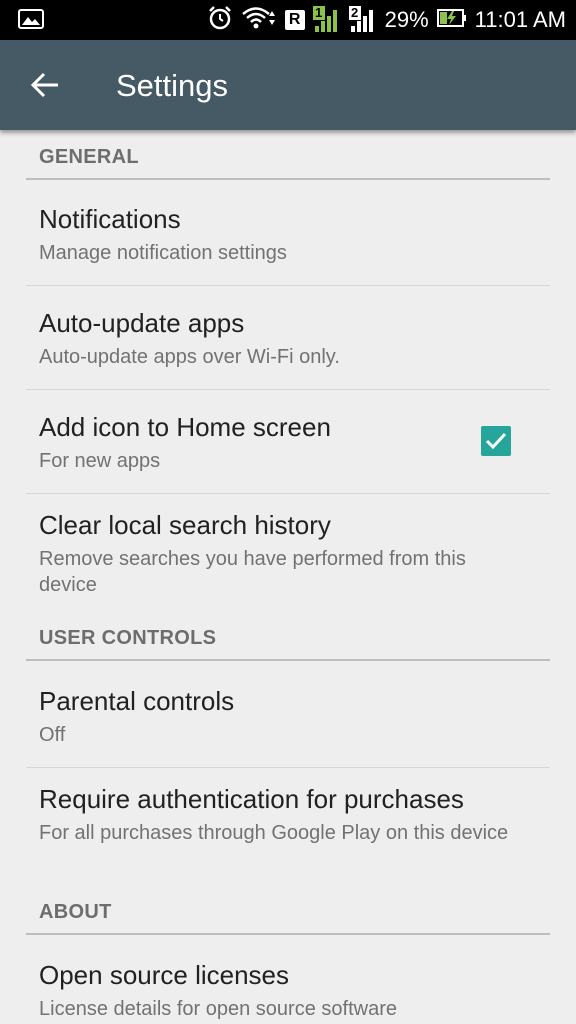 The width and height of the screenshot is (576, 1024). I want to click on section-header-about: ABOUT, so click(75, 912).